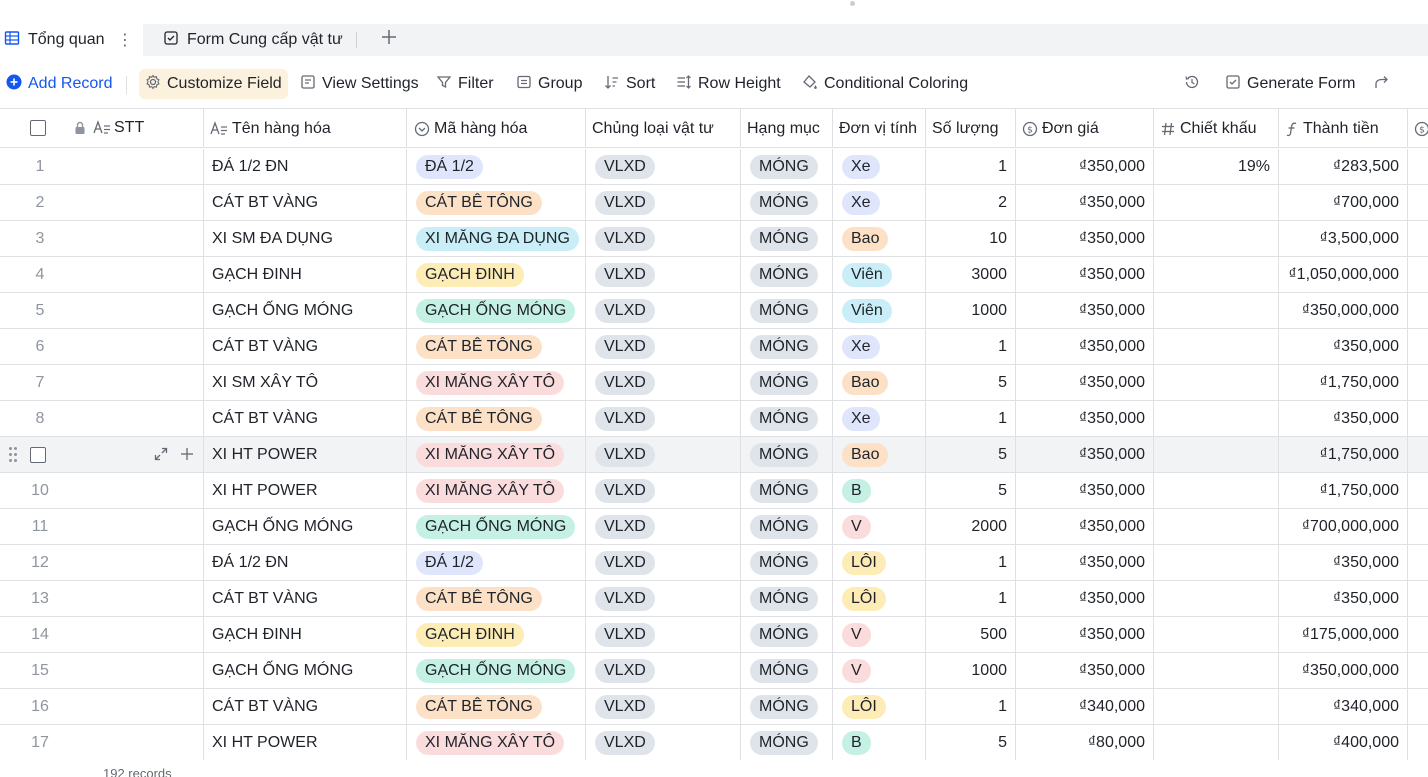  Describe the element at coordinates (496, 562) in the screenshot. I see `cell-ma-hang-hoa: ĐÁ 1/2` at that location.